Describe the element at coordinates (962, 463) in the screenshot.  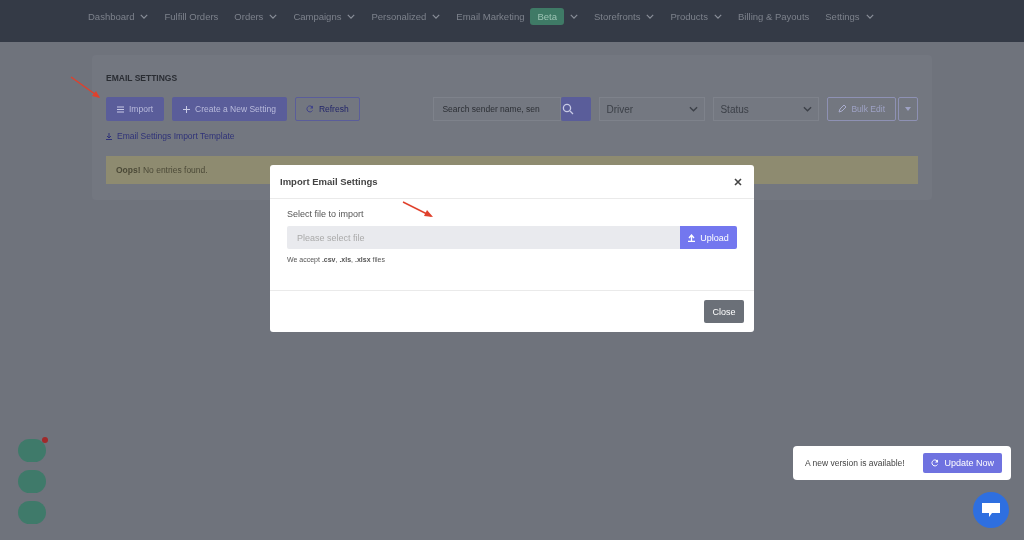
I see `update-now-button: Update Now` at that location.